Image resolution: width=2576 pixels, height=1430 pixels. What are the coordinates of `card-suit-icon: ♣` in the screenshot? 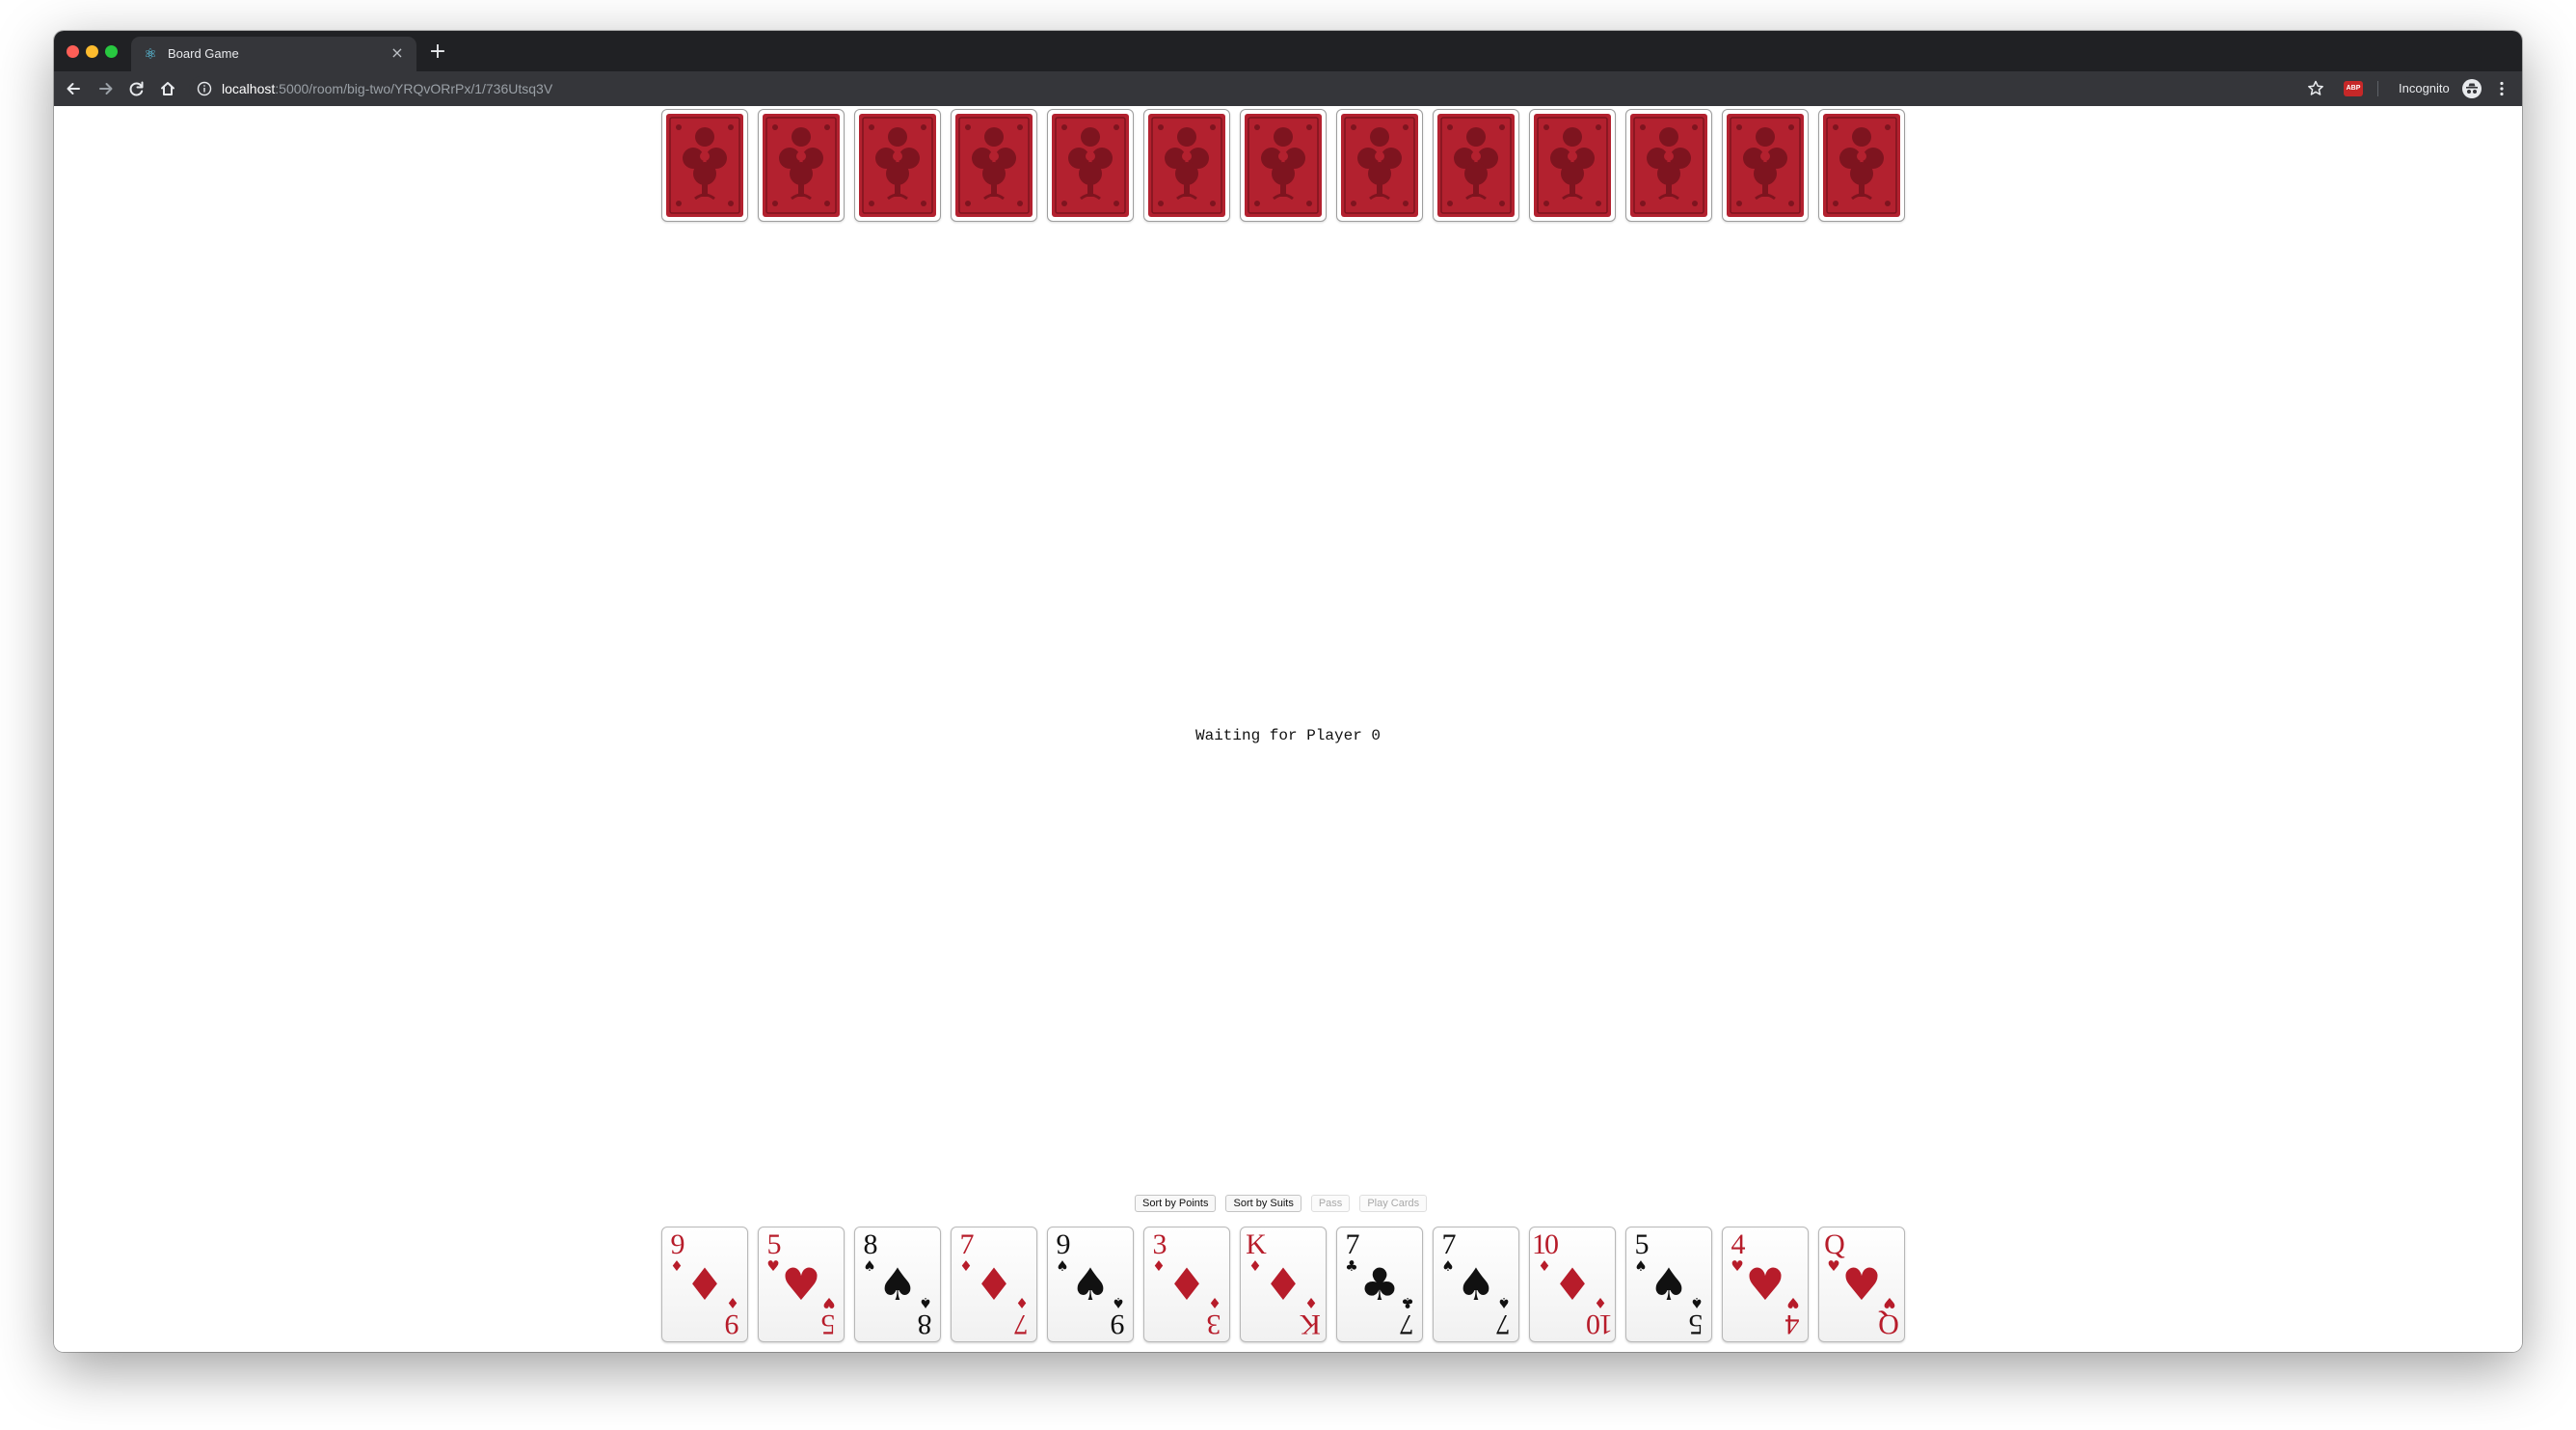 It's located at (1408, 1303).